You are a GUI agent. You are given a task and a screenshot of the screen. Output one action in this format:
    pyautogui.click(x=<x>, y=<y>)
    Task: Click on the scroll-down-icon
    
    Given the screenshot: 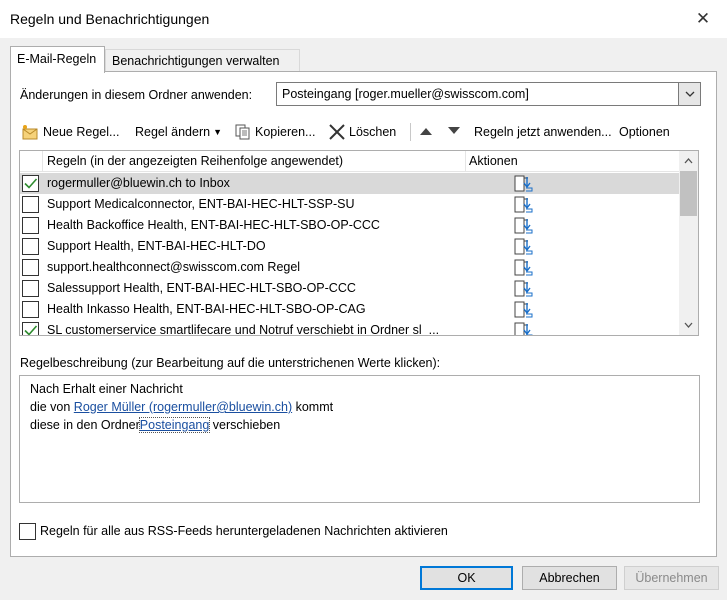 What is the action you would take?
    pyautogui.click(x=688, y=325)
    